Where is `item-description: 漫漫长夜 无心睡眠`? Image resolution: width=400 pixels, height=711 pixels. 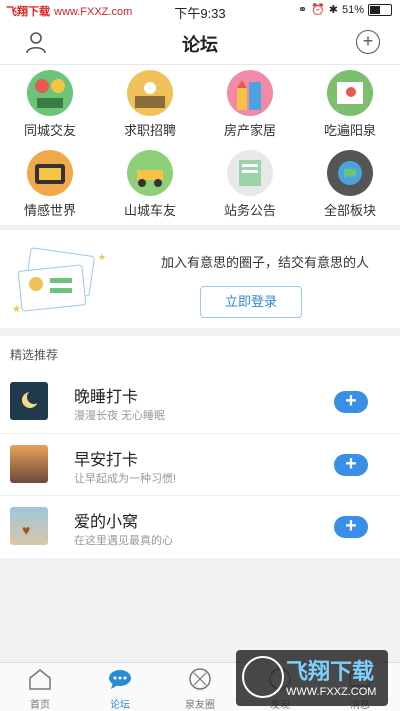
item-description: 漫漫长夜 无心睡眠 is located at coordinates (120, 416).